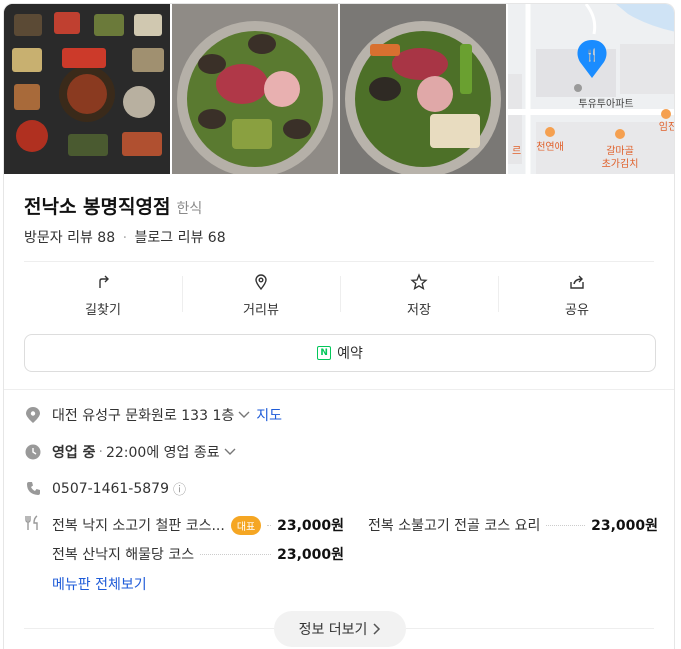  Describe the element at coordinates (99, 584) in the screenshot. I see `view-full-menu-link: 메뉴판 전체보기` at that location.